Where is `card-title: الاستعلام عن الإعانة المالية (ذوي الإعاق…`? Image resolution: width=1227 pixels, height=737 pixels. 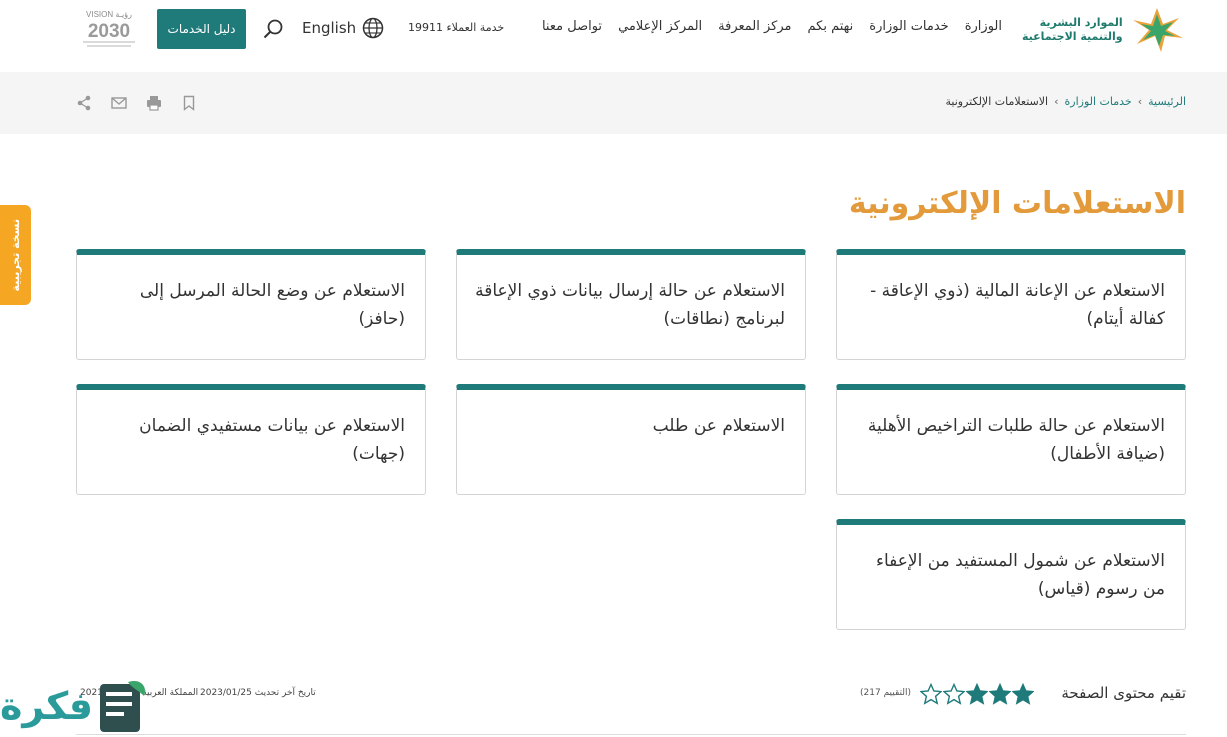
card-title: الاستعلام عن الإعانة المالية (ذوي الإعاق… is located at coordinates (1017, 305).